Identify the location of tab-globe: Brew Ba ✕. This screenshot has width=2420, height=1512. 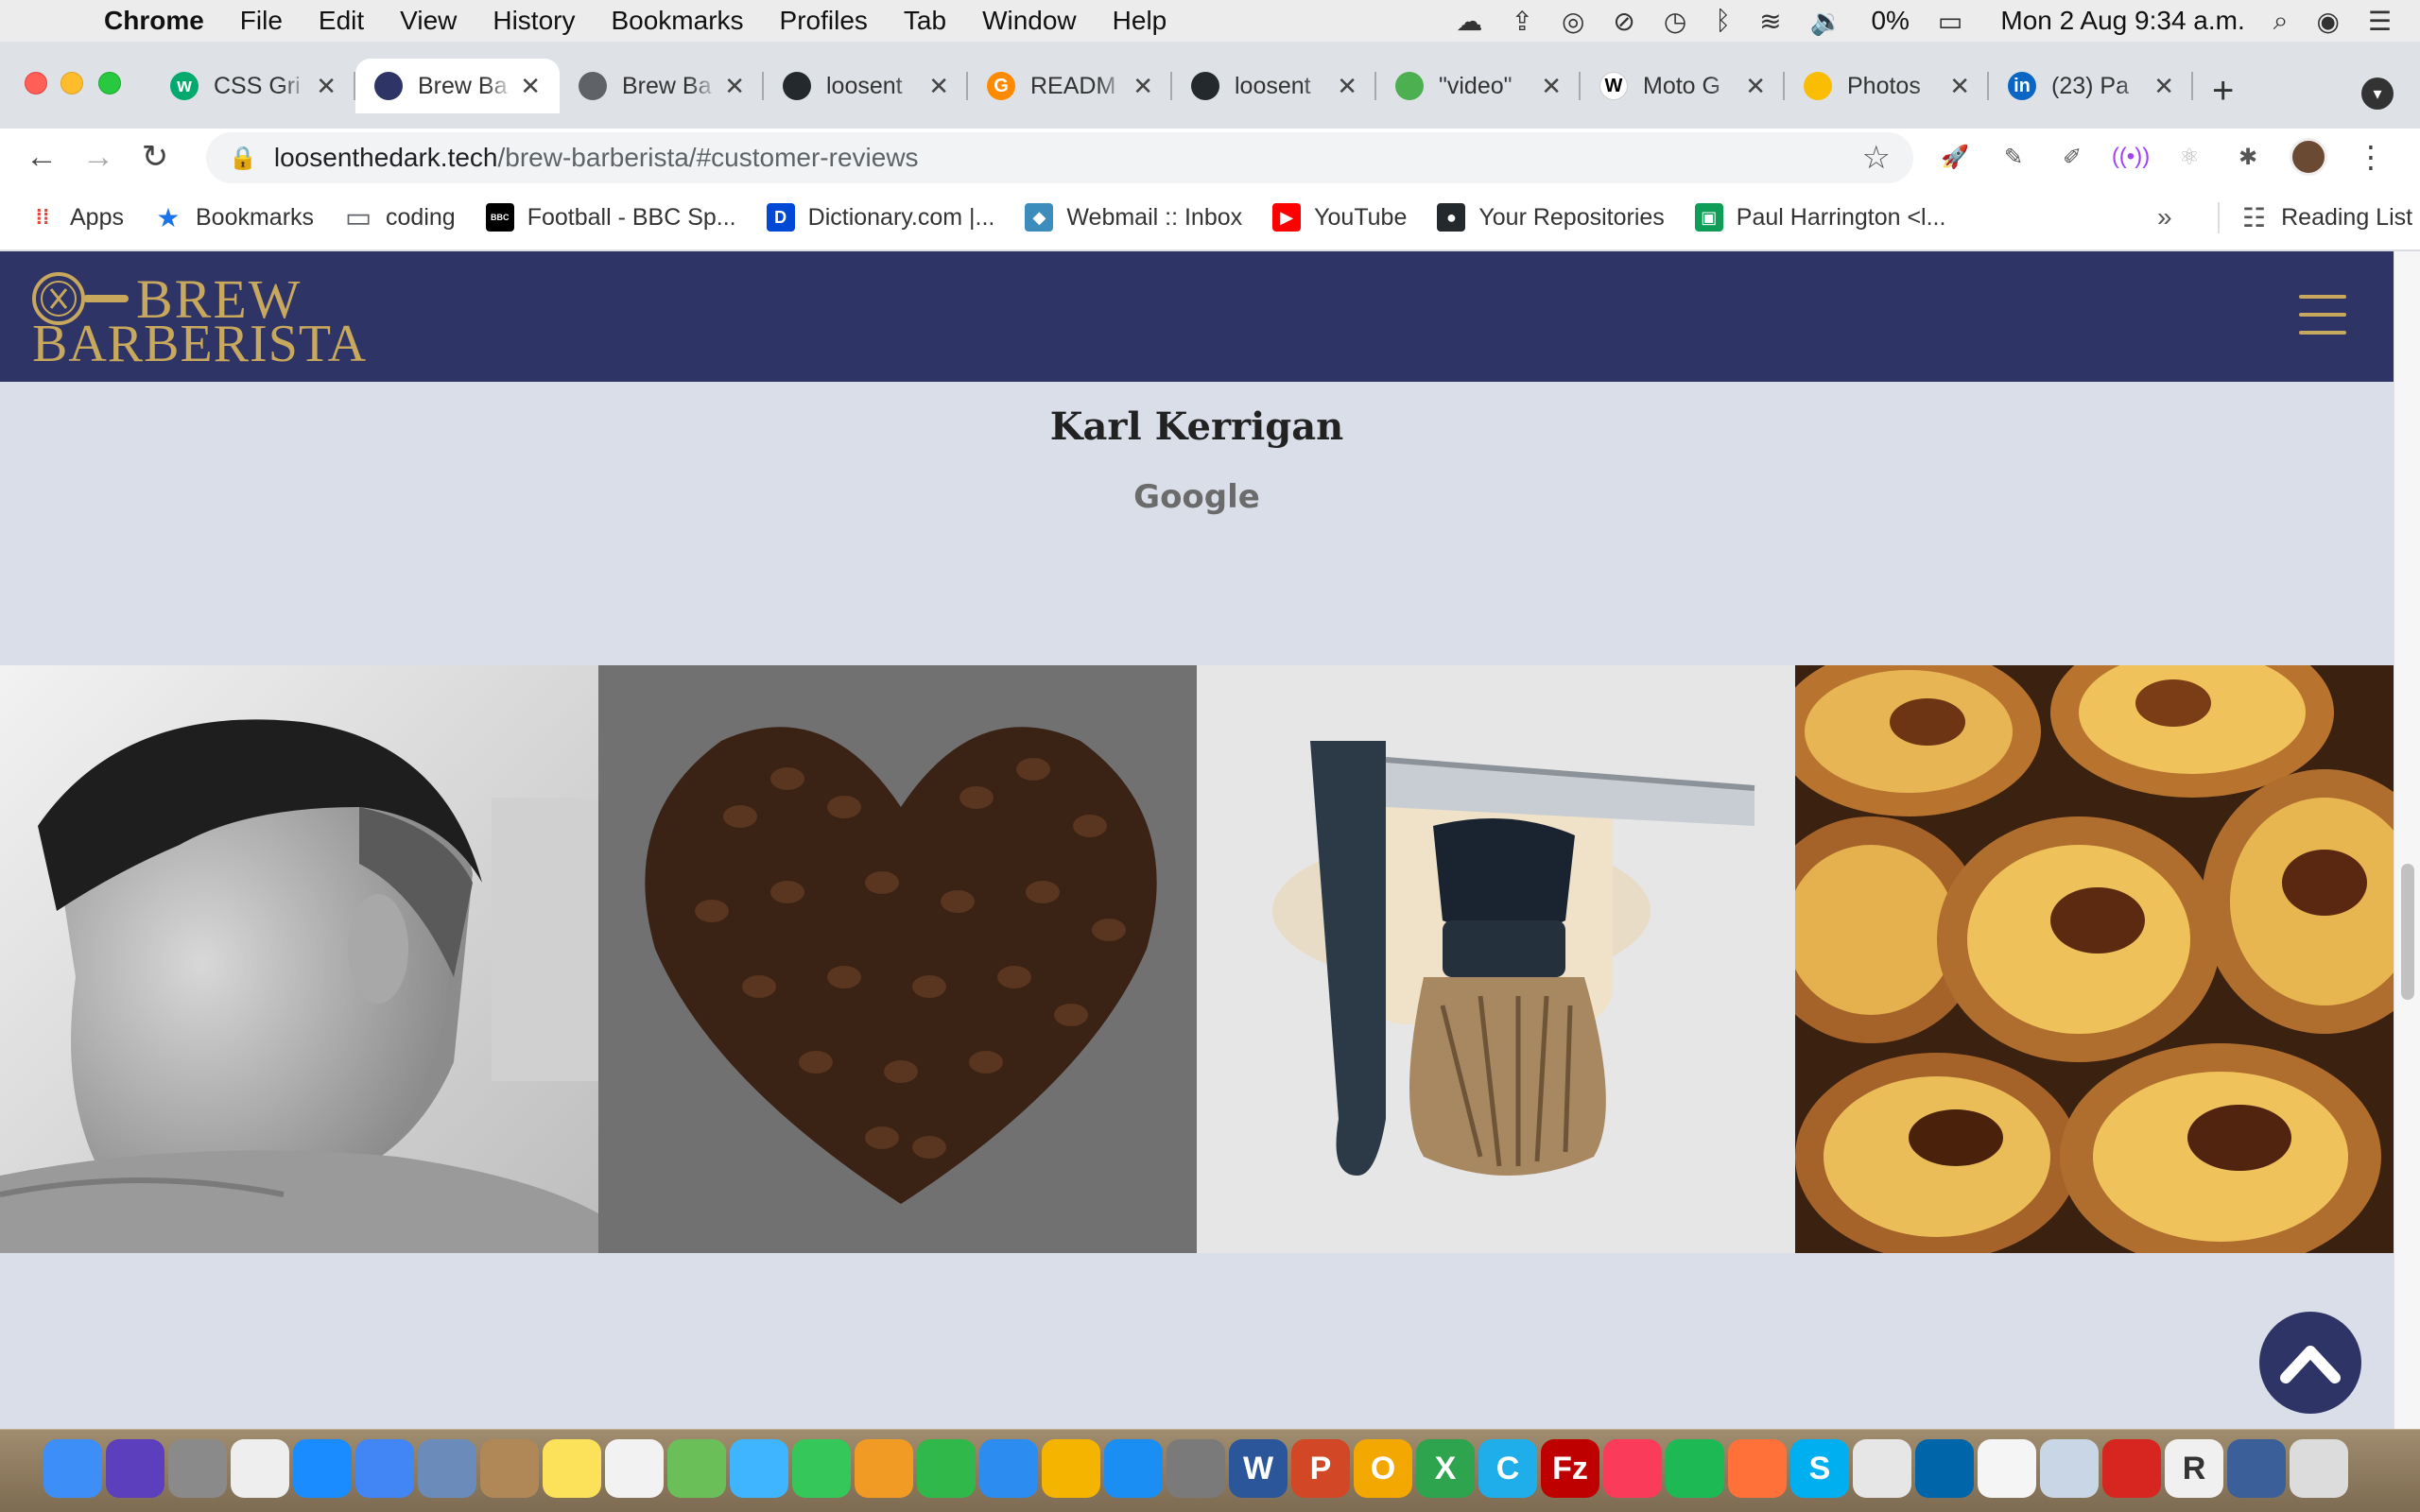
(662, 86).